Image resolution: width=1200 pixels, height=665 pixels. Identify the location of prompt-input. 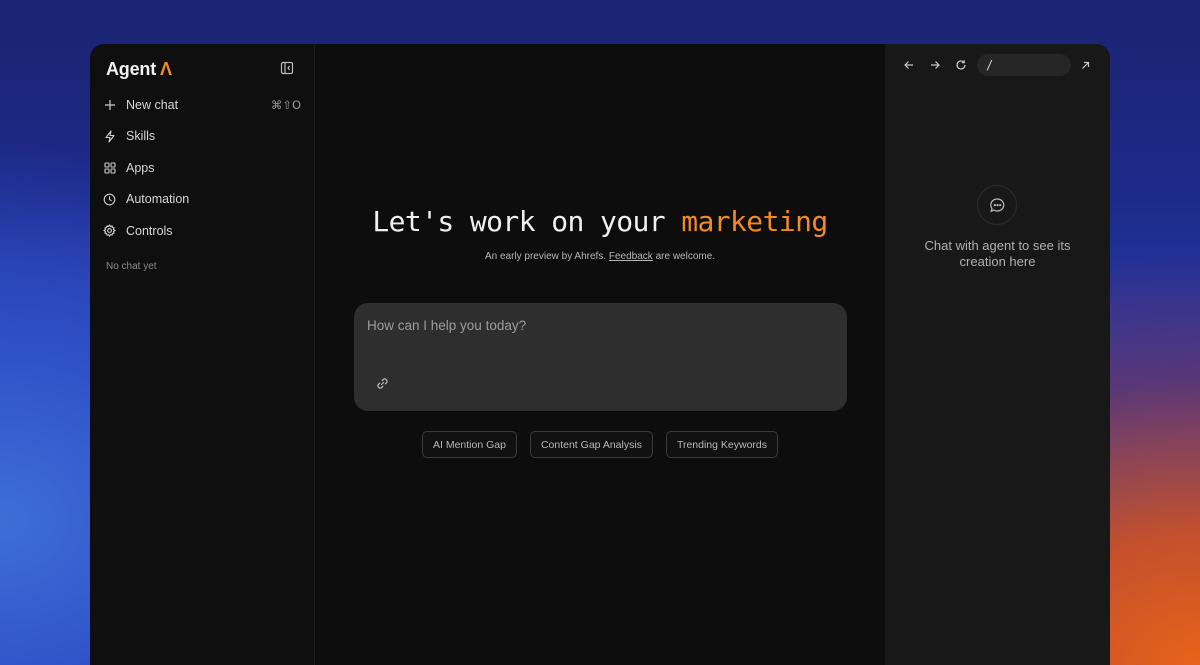
(597, 325).